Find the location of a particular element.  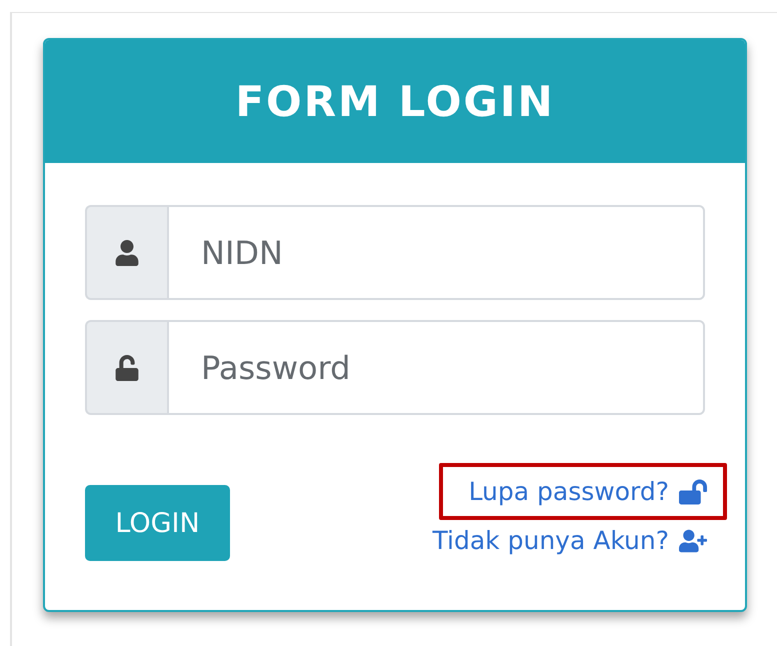

text-link: Lupa password? is located at coordinates (587, 491).